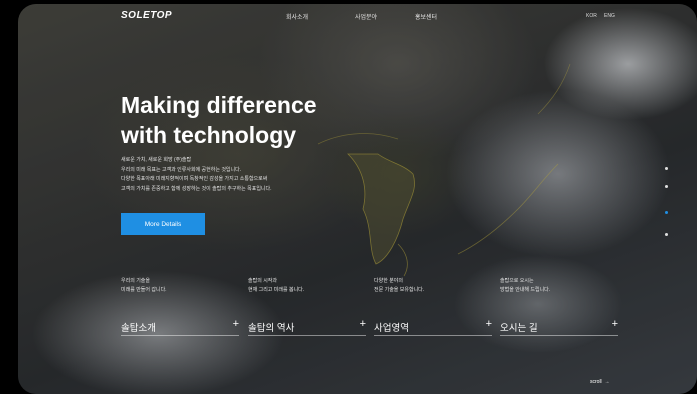 The image size is (697, 394). Describe the element at coordinates (433, 307) in the screenshot. I see `card-business-area: 다양한 분야의 전문 기술을 보유합니다. 사업영역 +` at that location.